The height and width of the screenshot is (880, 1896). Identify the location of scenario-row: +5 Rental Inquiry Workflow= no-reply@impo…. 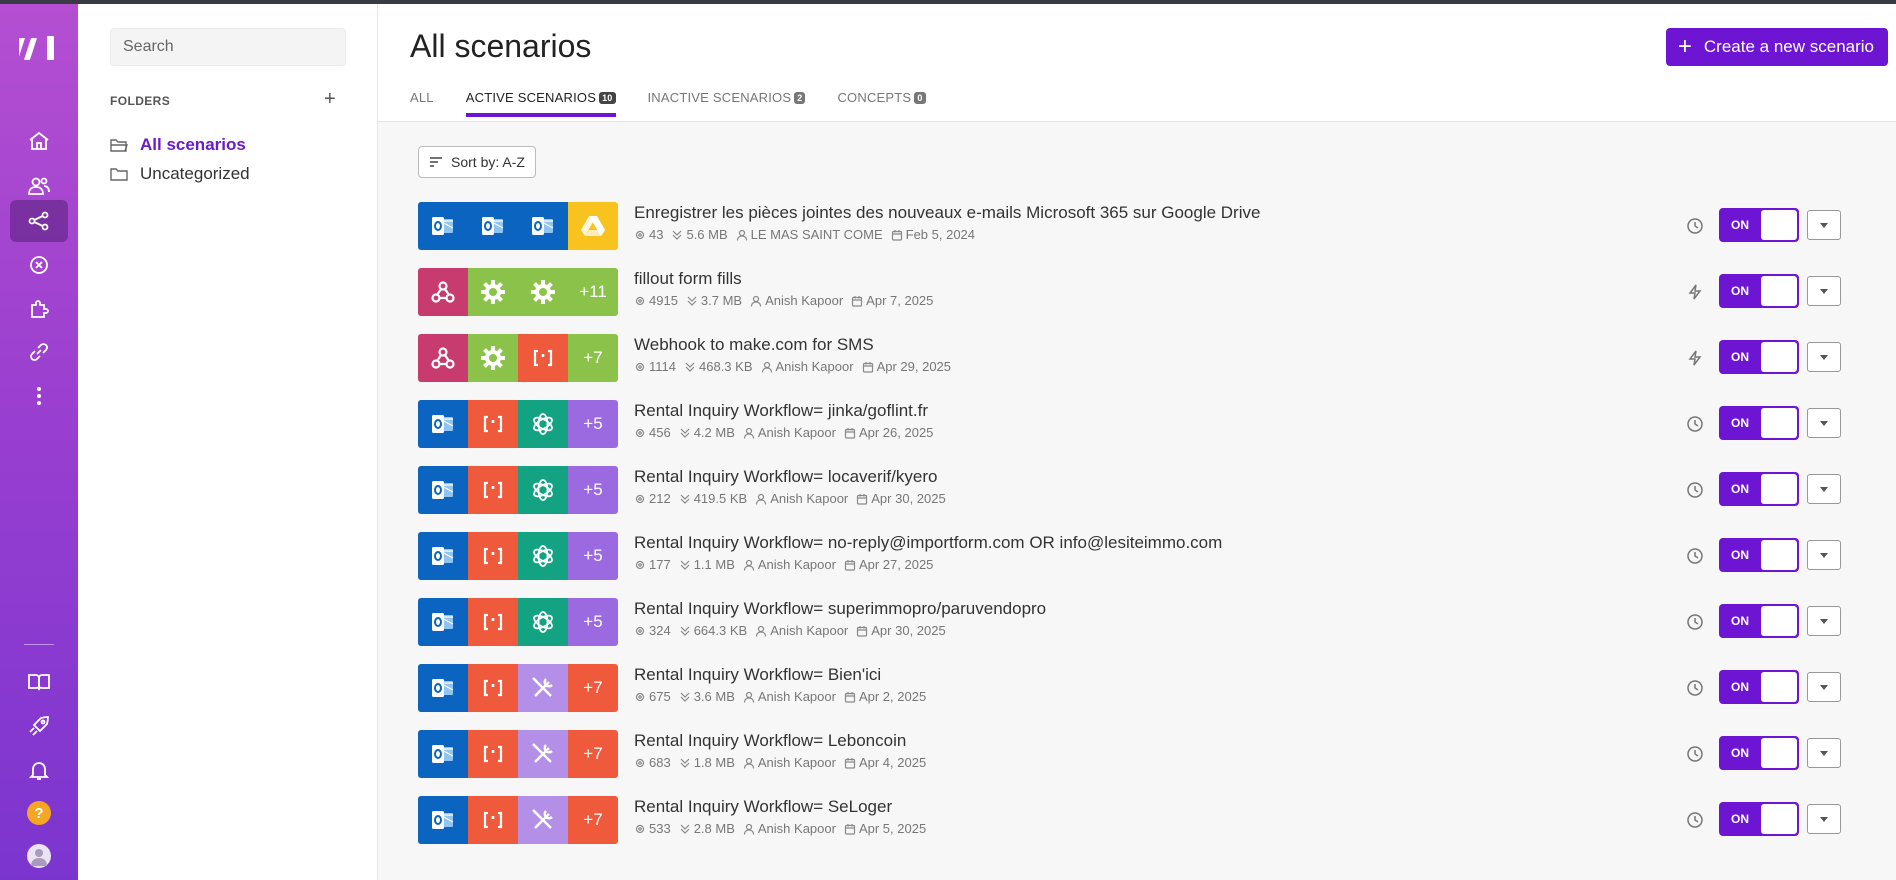
(1132, 556).